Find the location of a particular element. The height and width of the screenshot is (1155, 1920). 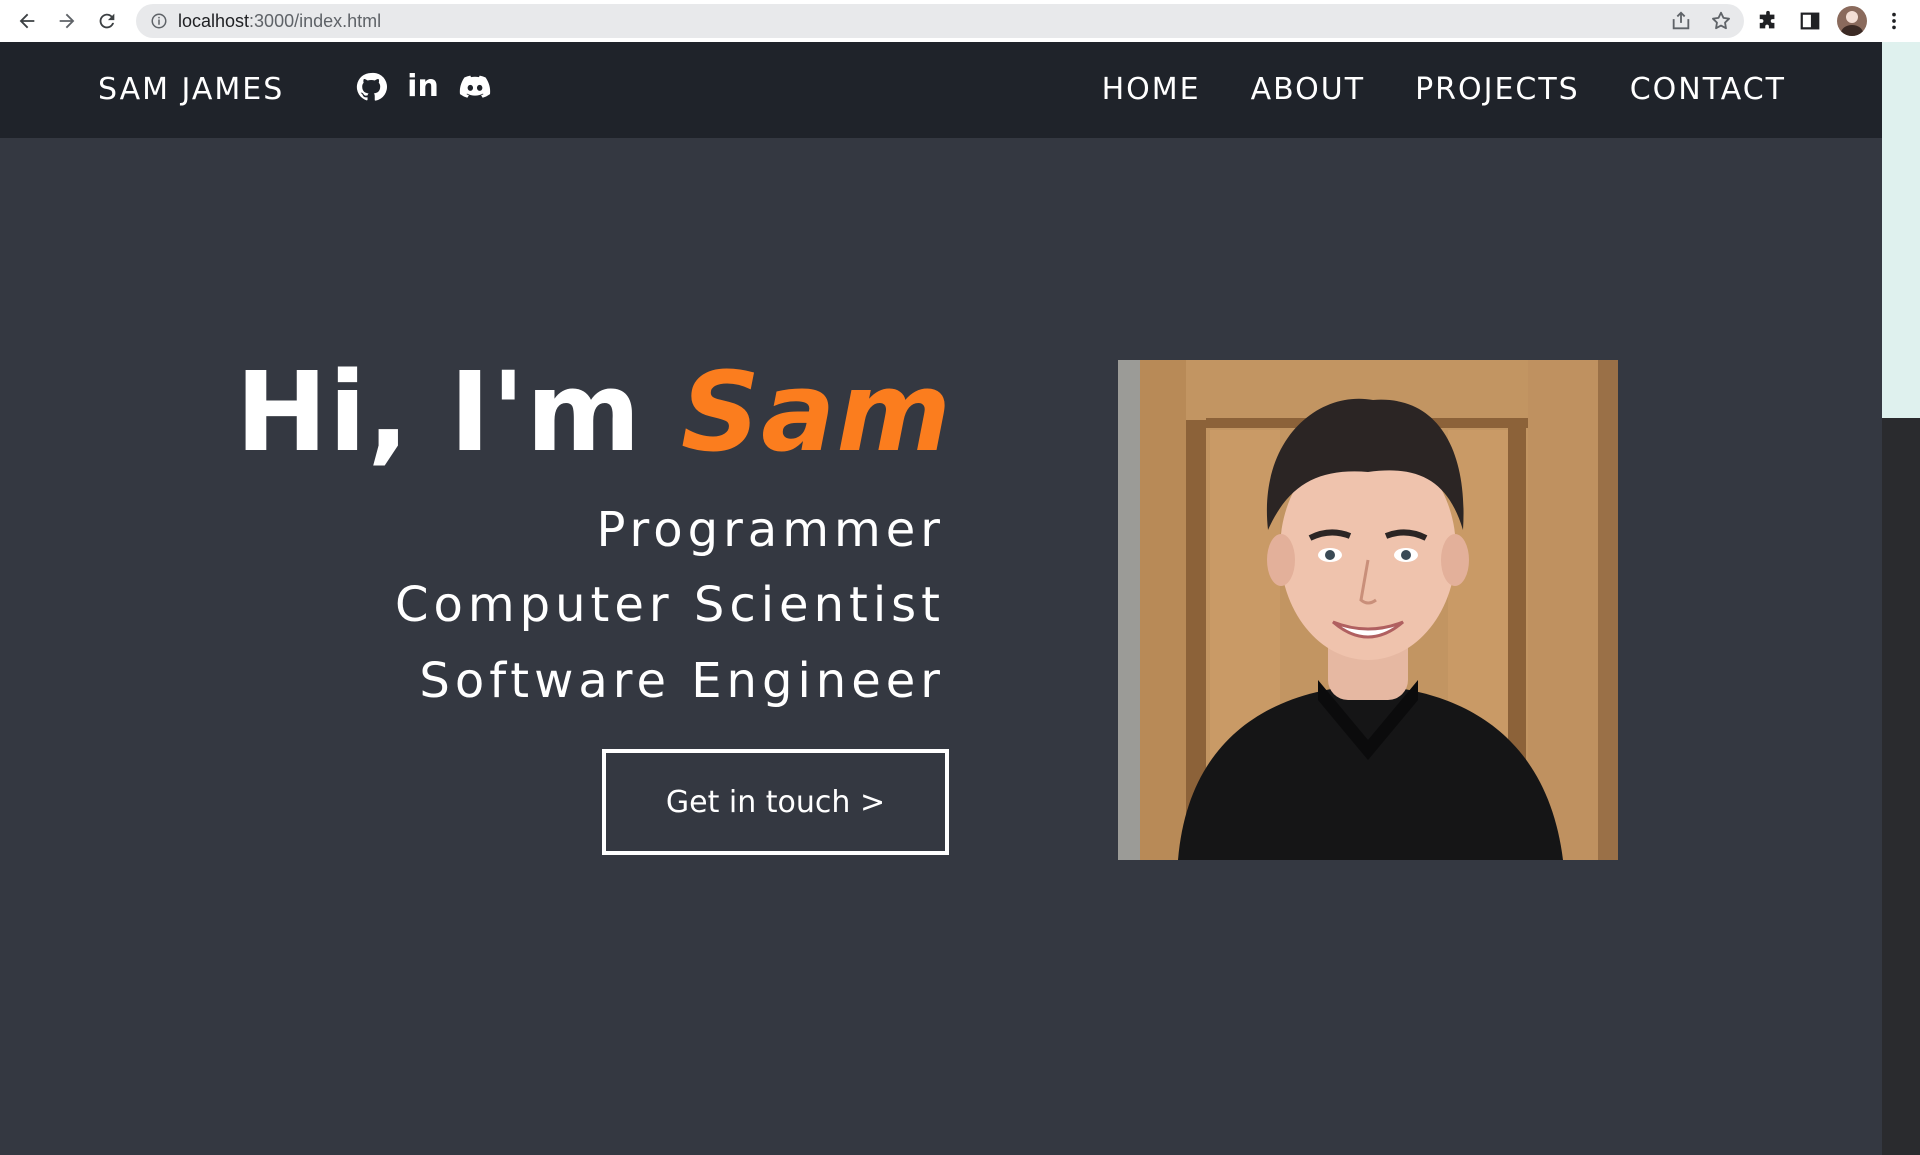

back-button is located at coordinates (27, 21).